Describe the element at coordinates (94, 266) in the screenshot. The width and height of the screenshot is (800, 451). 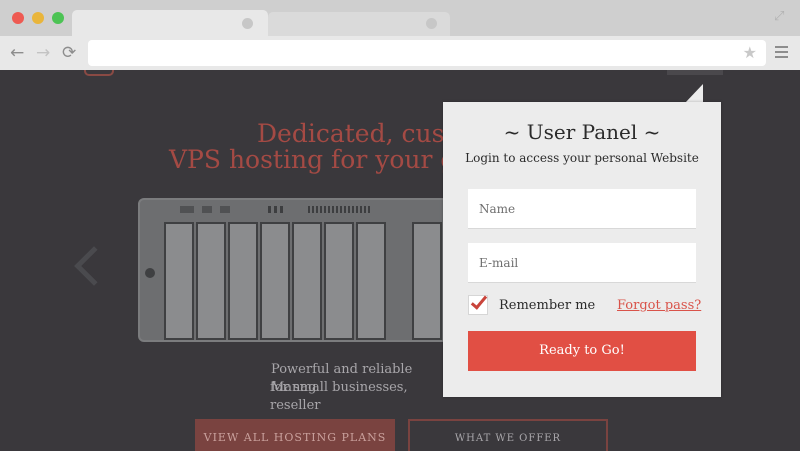
I see `slider-prev-icon` at that location.